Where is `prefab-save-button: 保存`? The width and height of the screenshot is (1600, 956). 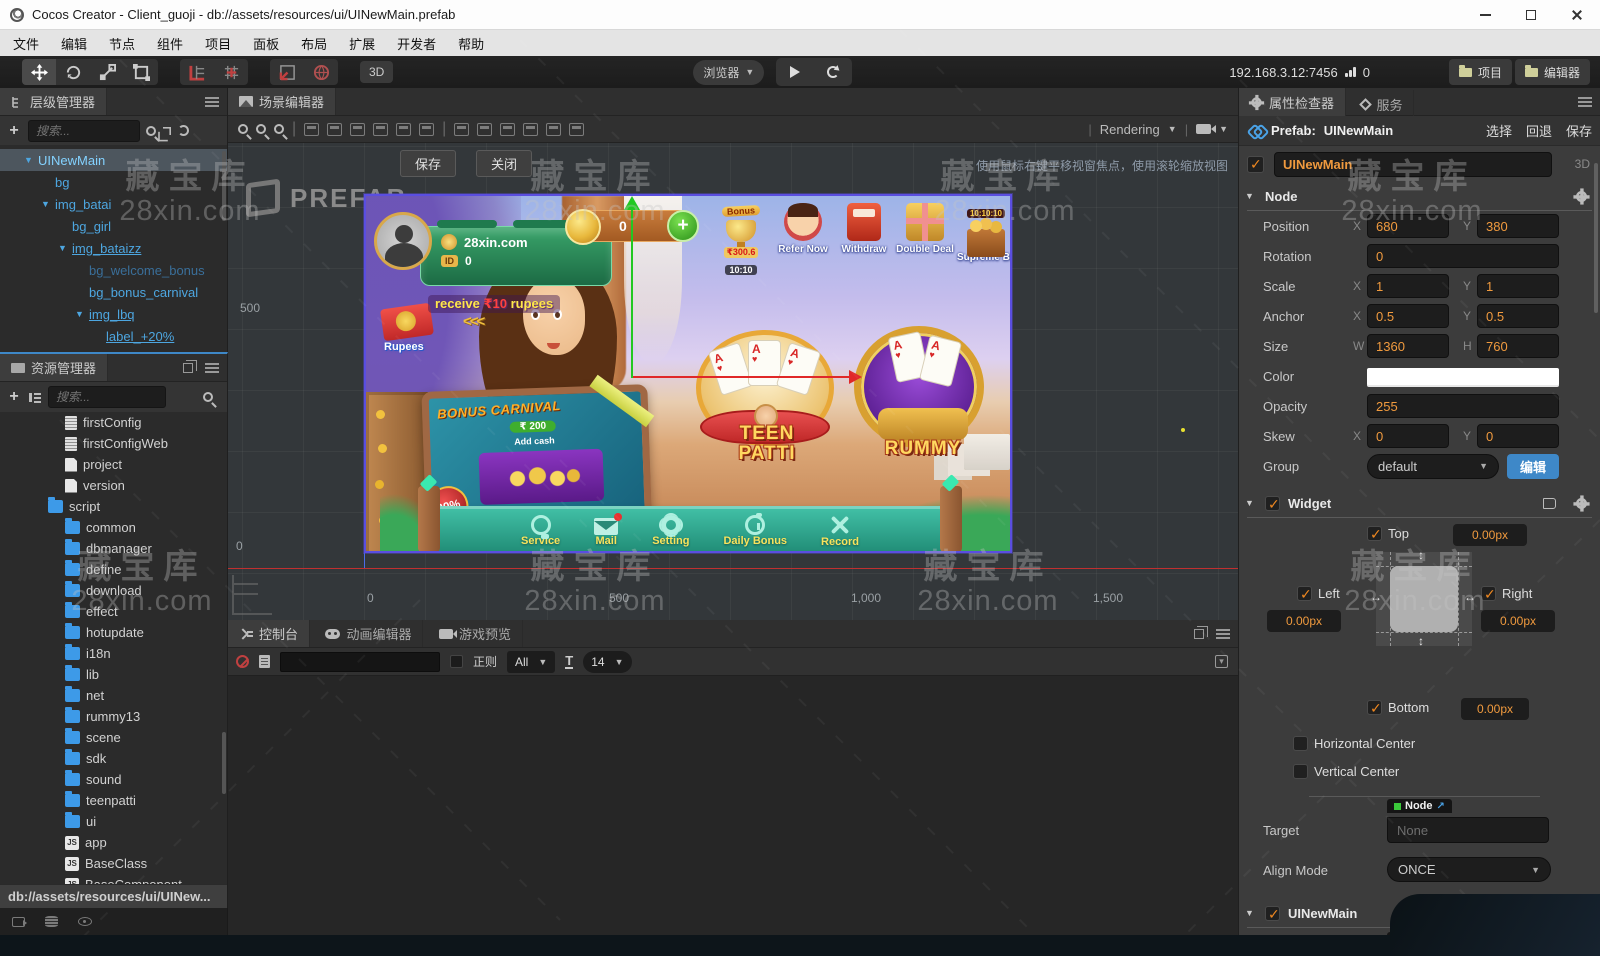
prefab-save-button: 保存 is located at coordinates (1579, 130).